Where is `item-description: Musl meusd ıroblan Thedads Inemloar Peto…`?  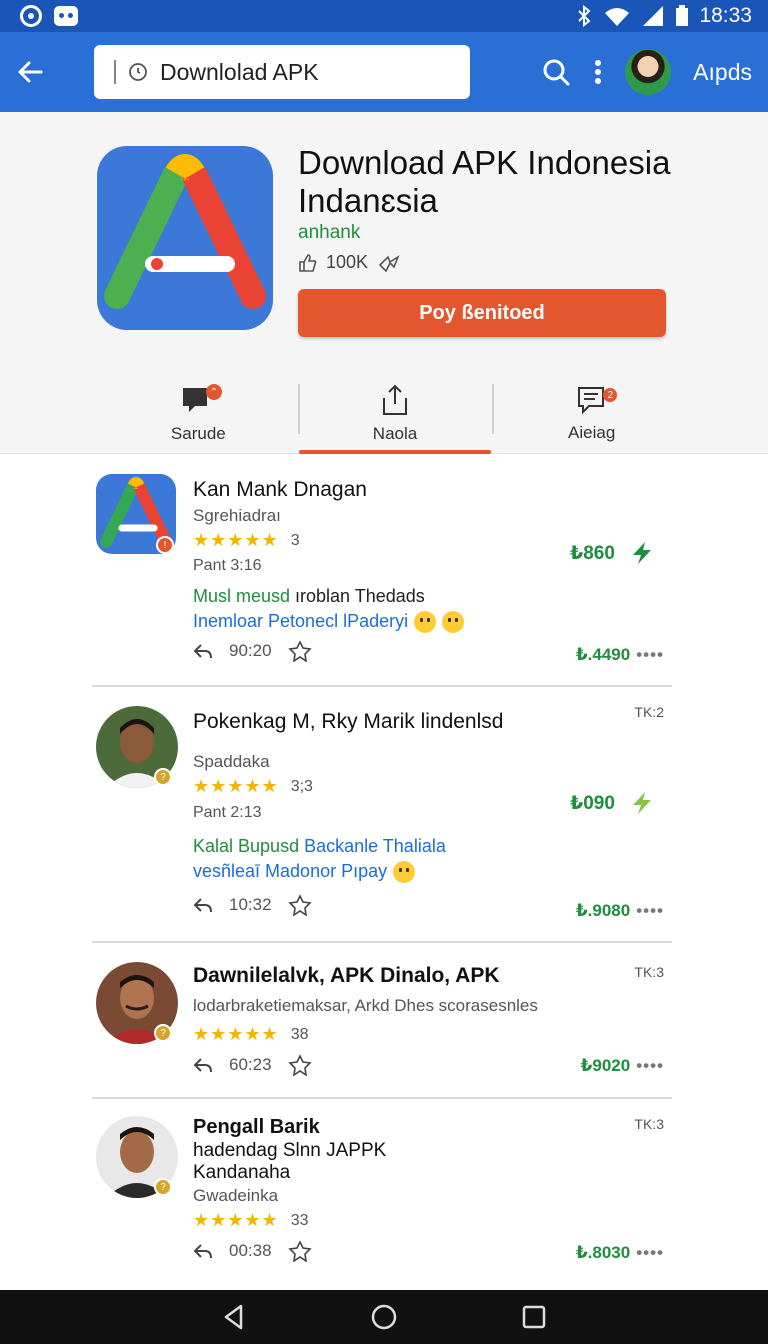
item-description: Musl meusd ıroblan Thedads Inemloar Peto… is located at coordinates (329, 609).